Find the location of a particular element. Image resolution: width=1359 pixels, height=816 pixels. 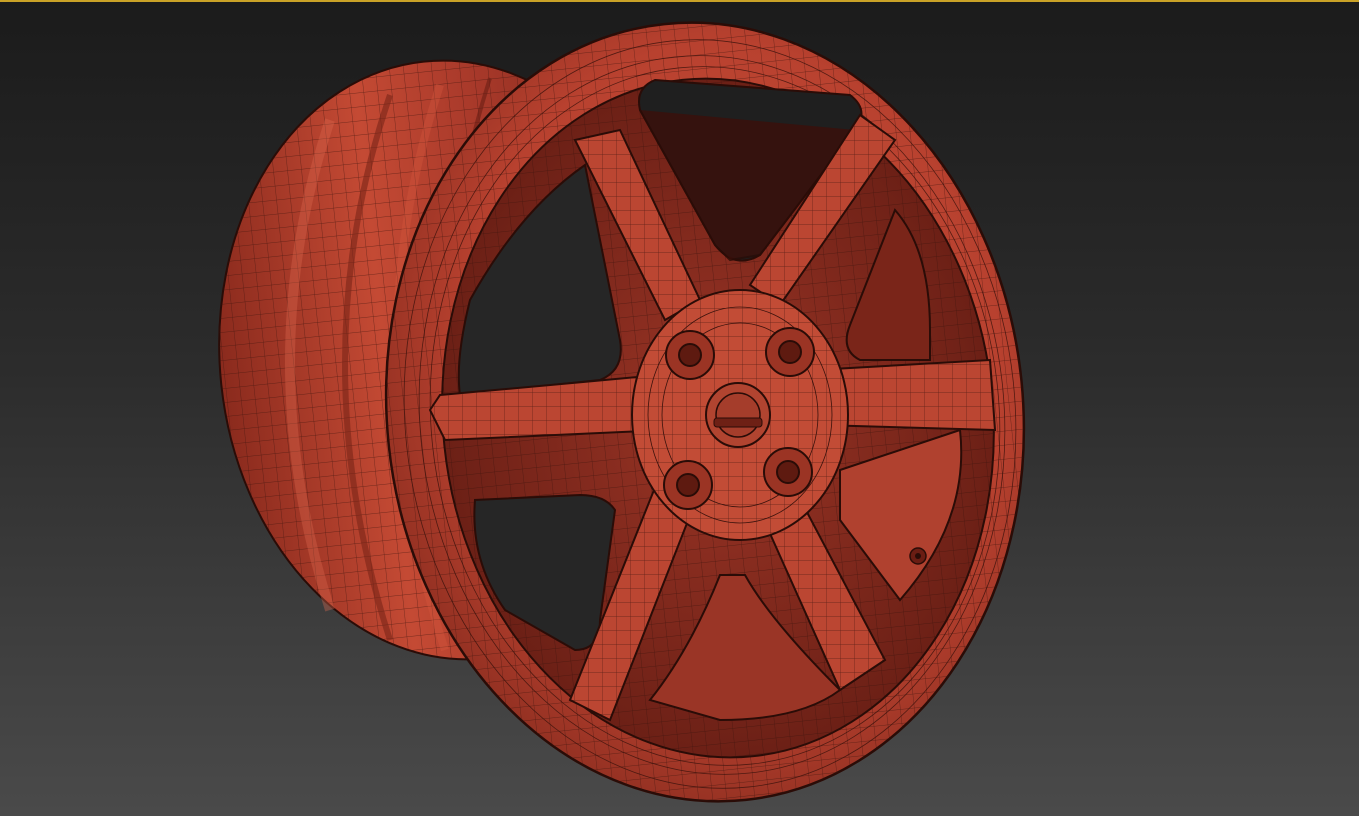

center-cap is located at coordinates (738, 415).